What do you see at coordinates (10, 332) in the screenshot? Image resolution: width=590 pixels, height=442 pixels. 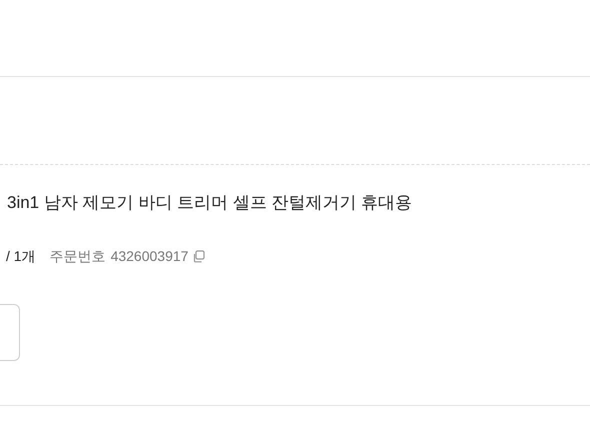 I see `button` at bounding box center [10, 332].